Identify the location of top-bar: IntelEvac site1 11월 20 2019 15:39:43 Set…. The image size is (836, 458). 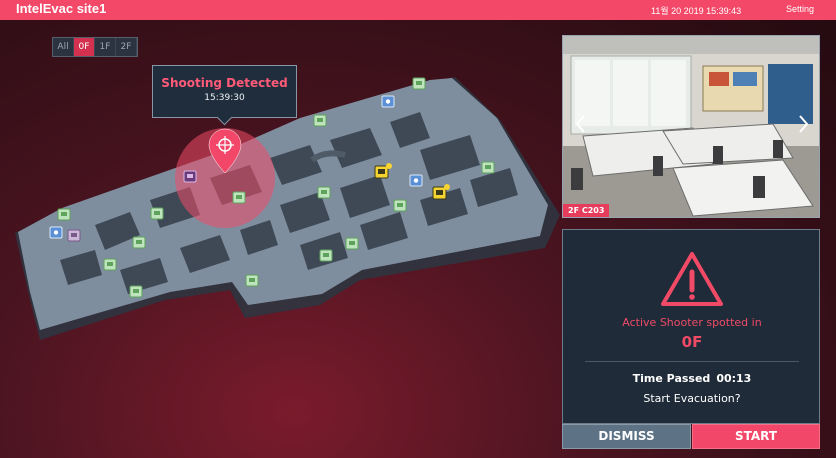
(418, 10).